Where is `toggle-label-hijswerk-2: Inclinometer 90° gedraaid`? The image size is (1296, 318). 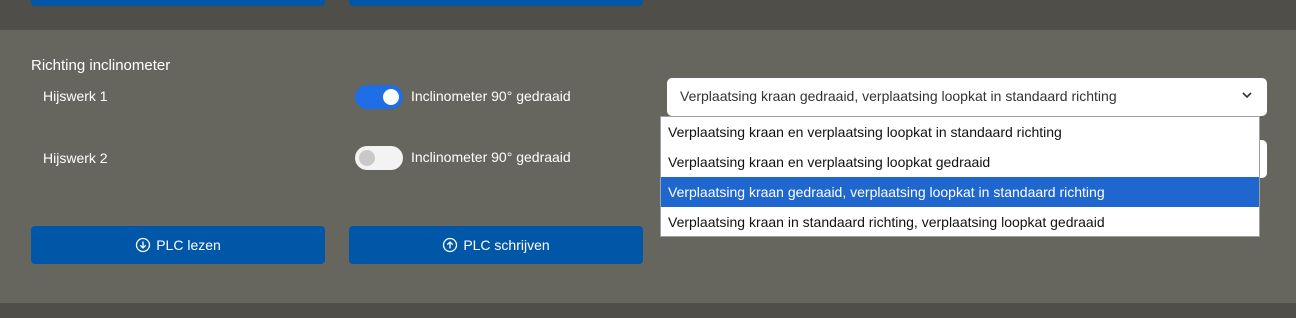 toggle-label-hijswerk-2: Inclinometer 90° gedraaid is located at coordinates (491, 157).